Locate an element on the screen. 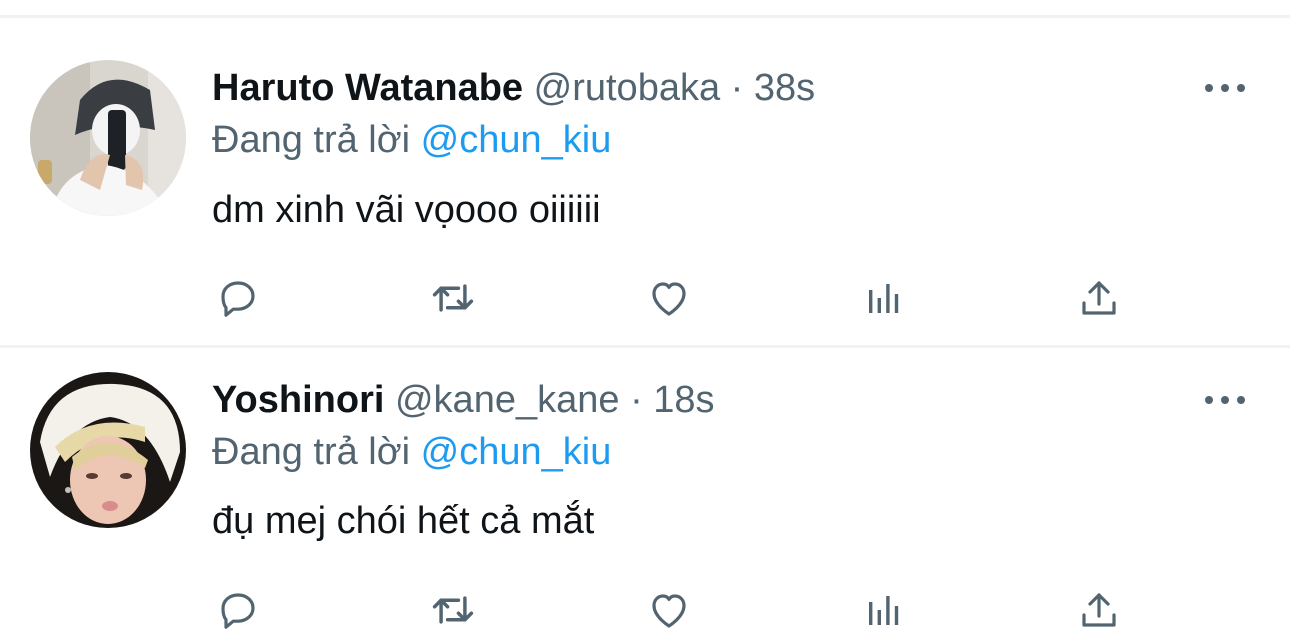  user-handle: @kane_kane is located at coordinates (507, 400).